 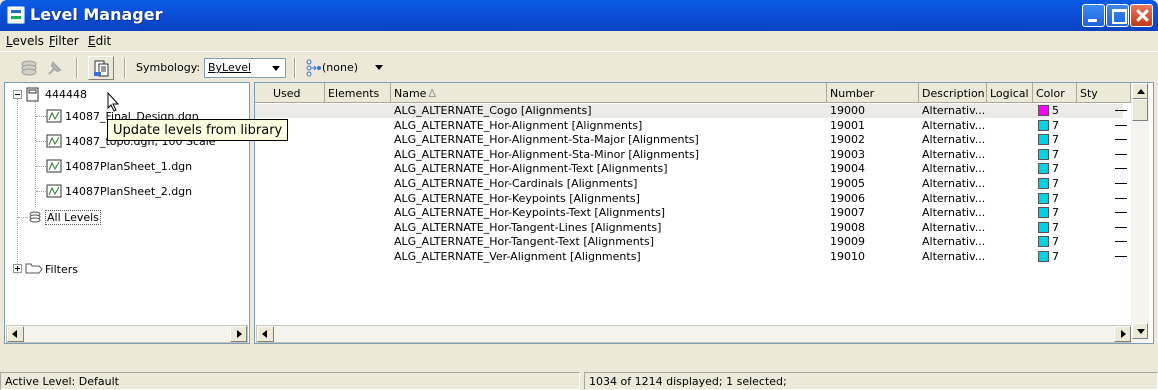 I want to click on symbology-label: Symbology:, so click(x=168, y=67).